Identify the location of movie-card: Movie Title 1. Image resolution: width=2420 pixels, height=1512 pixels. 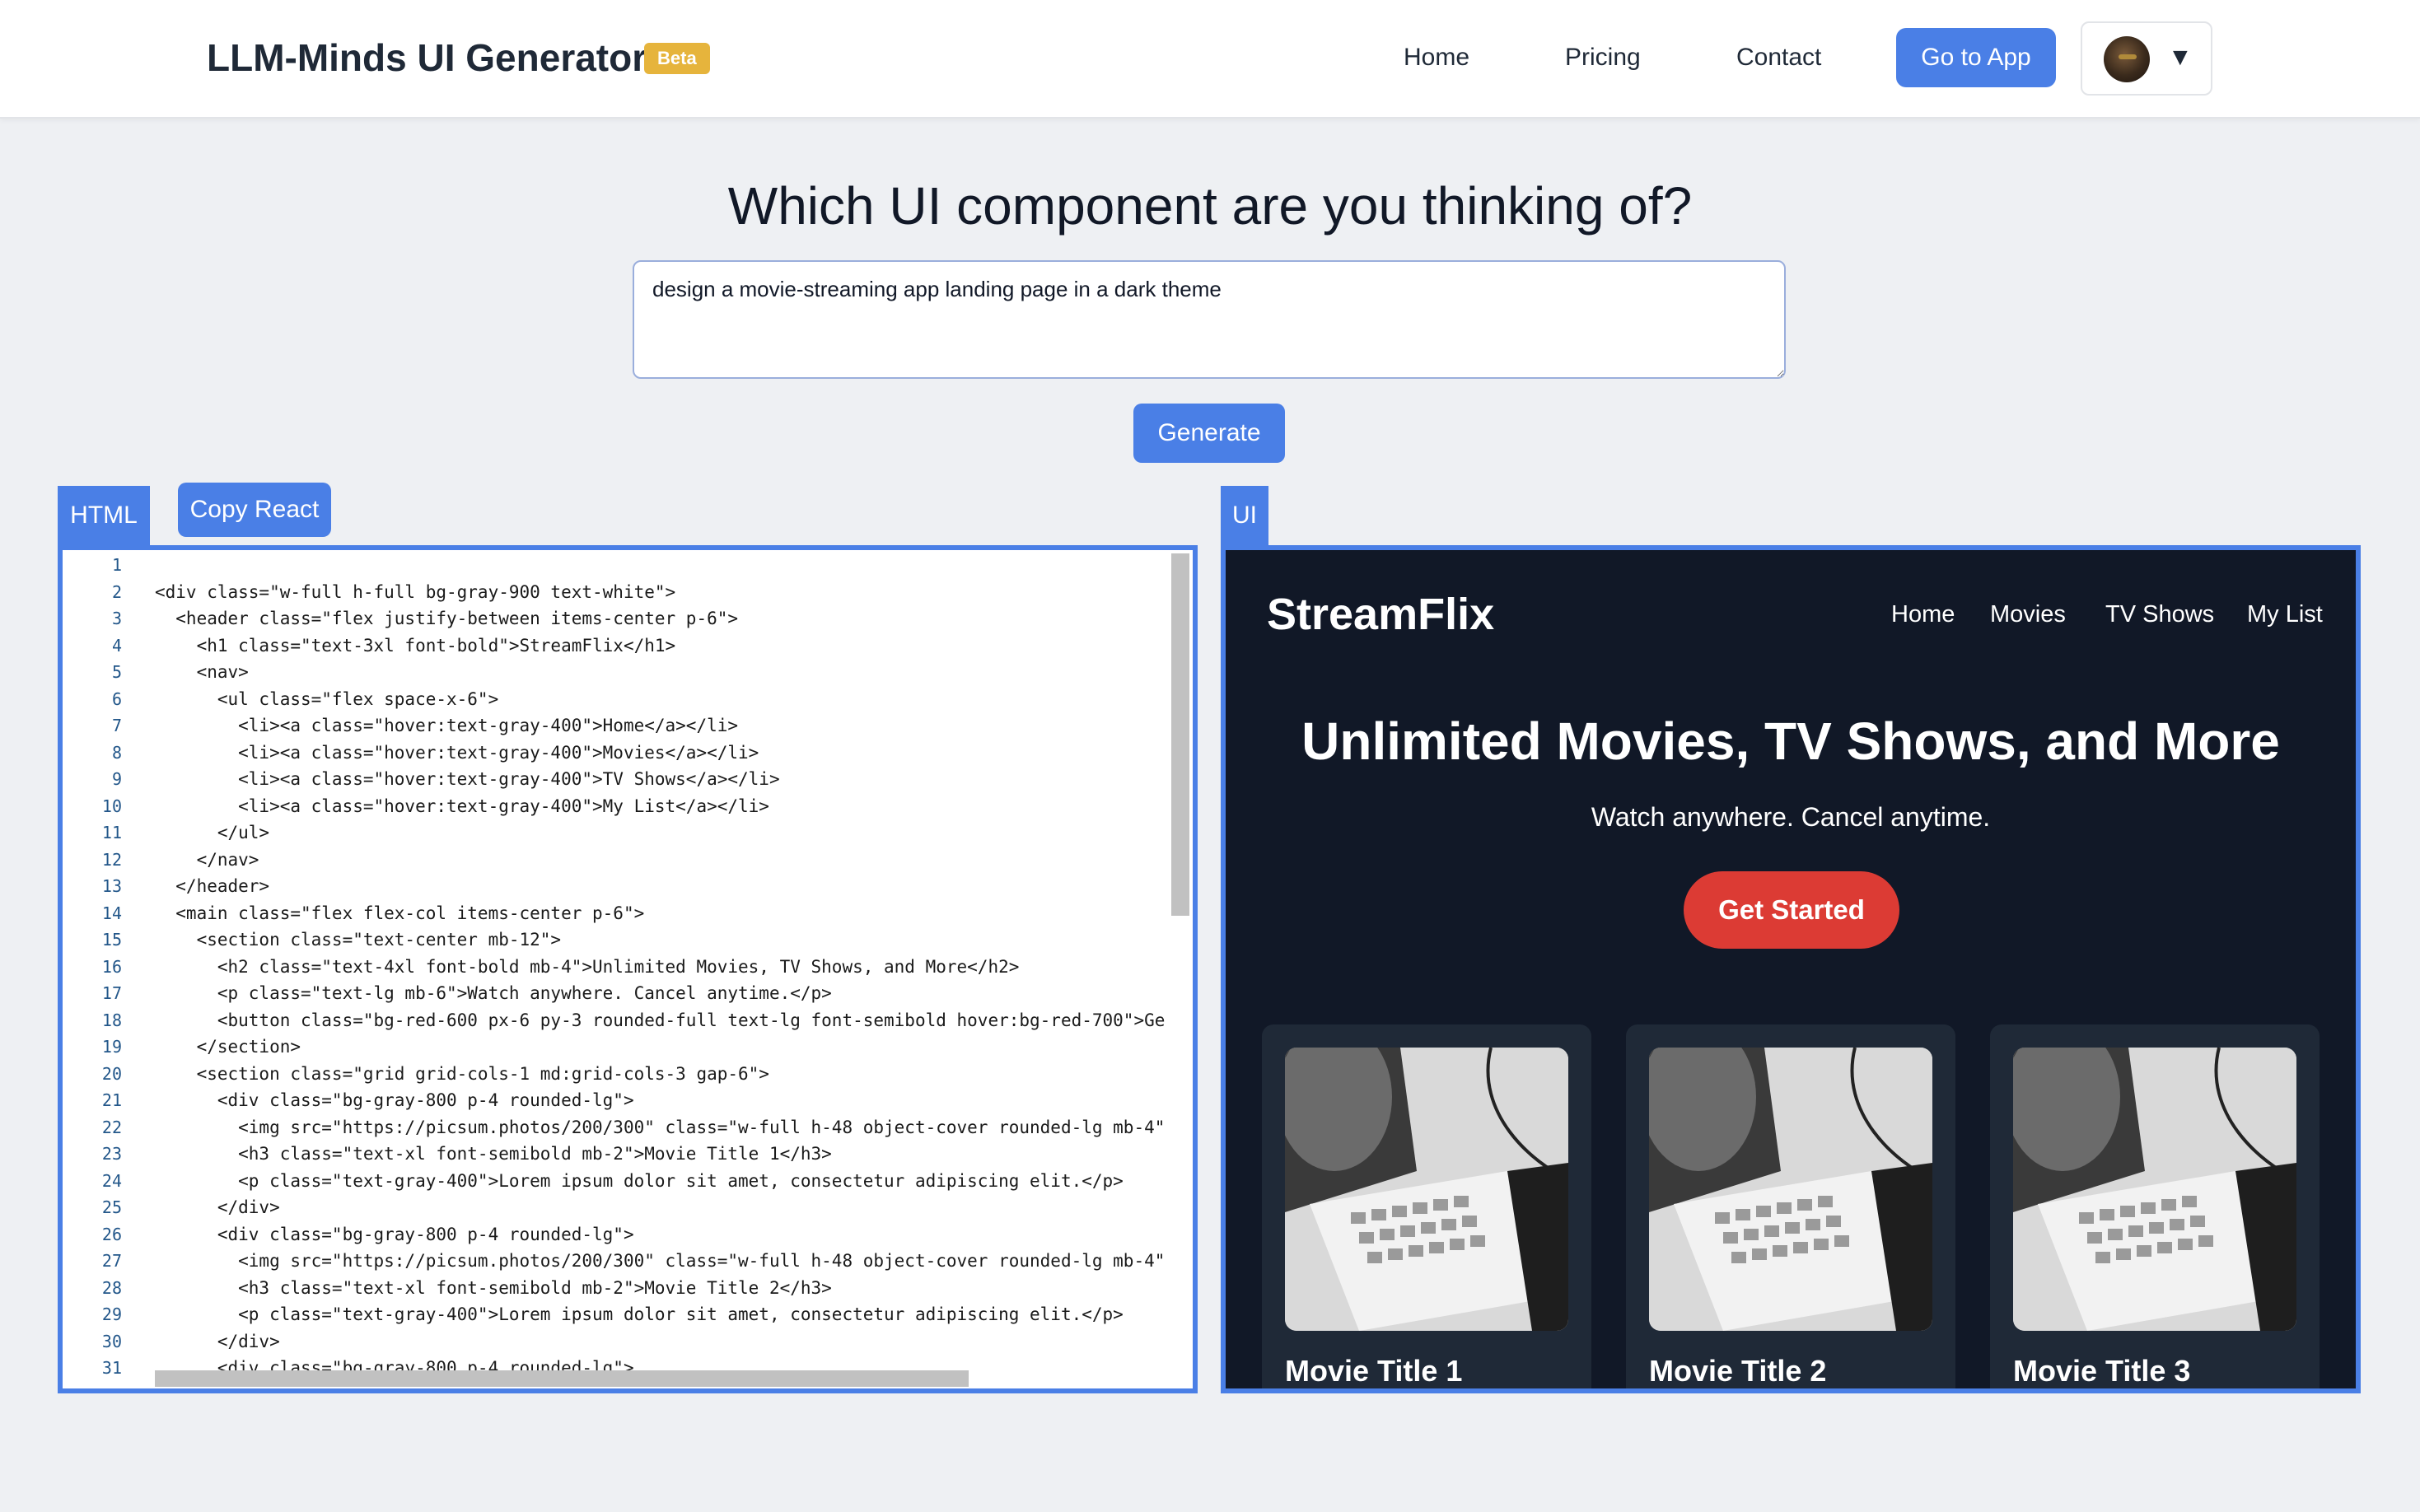
(1426, 1206).